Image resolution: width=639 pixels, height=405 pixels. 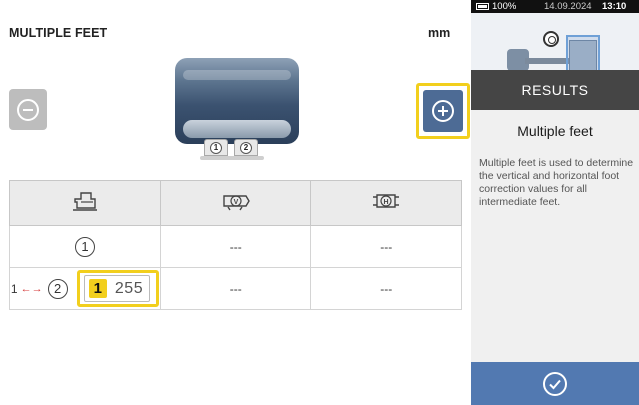 I want to click on foot-cell: 1, so click(x=85, y=246).